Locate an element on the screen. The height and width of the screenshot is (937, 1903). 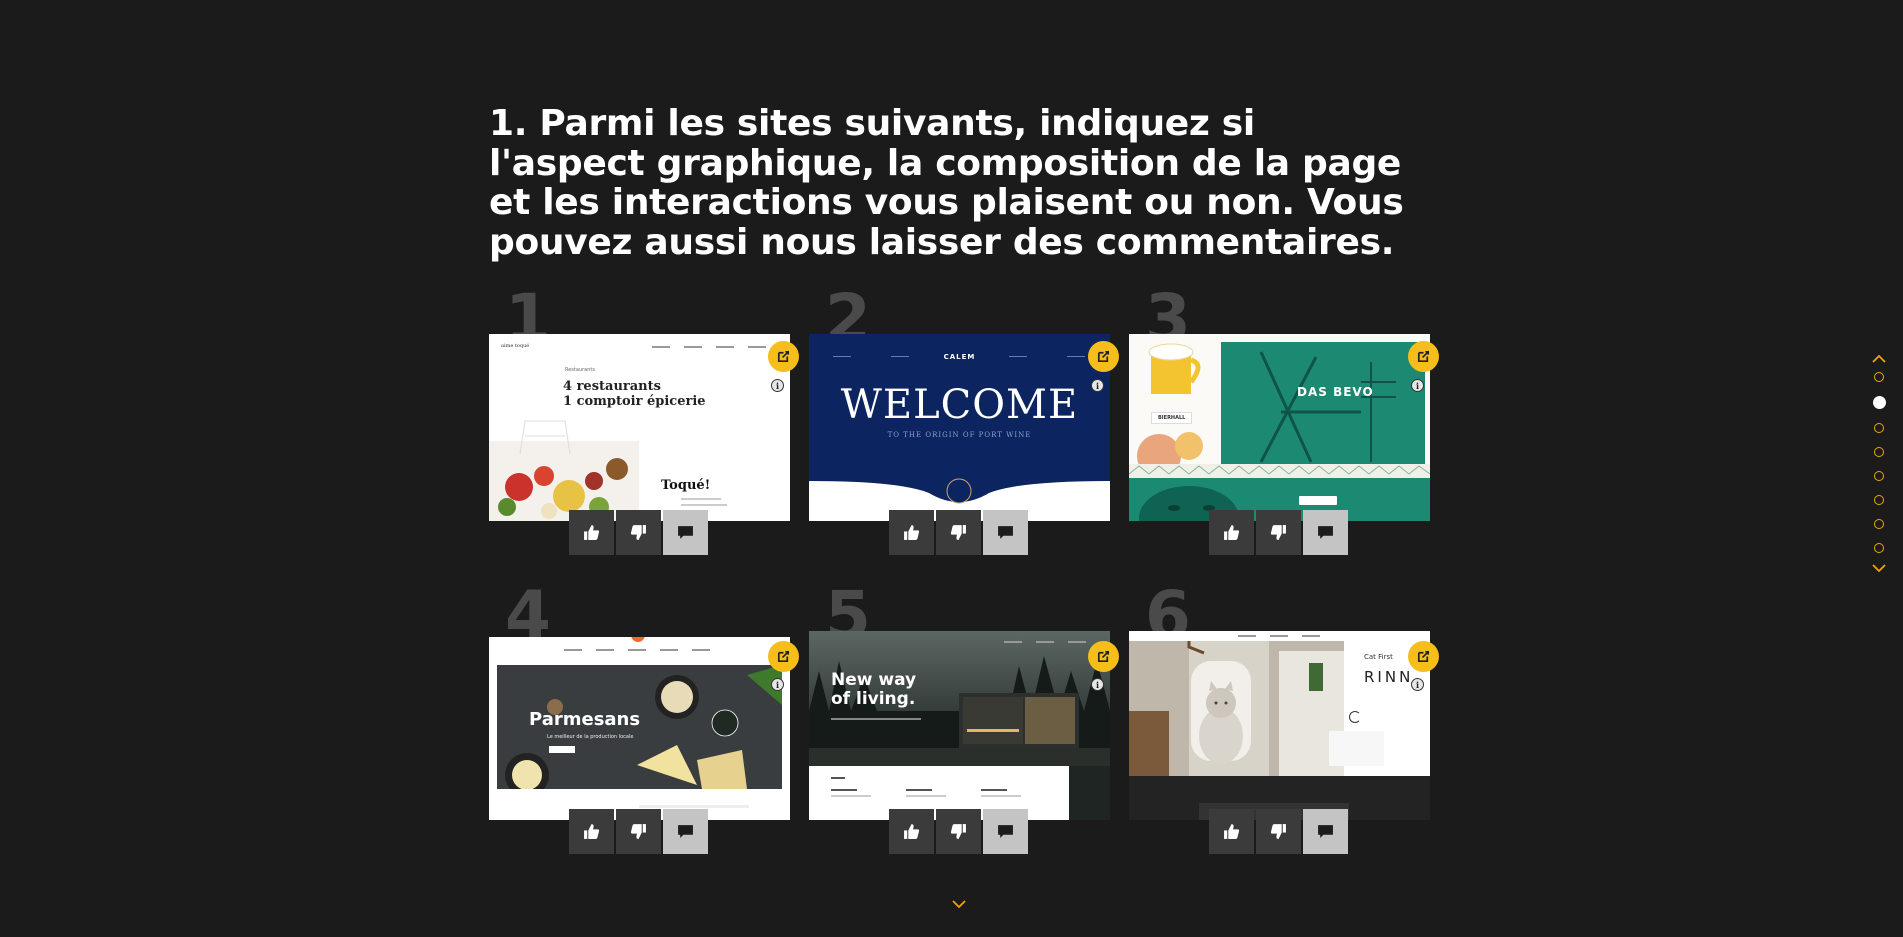
site-thumbnail: Cat First RINN is located at coordinates (1279, 725).